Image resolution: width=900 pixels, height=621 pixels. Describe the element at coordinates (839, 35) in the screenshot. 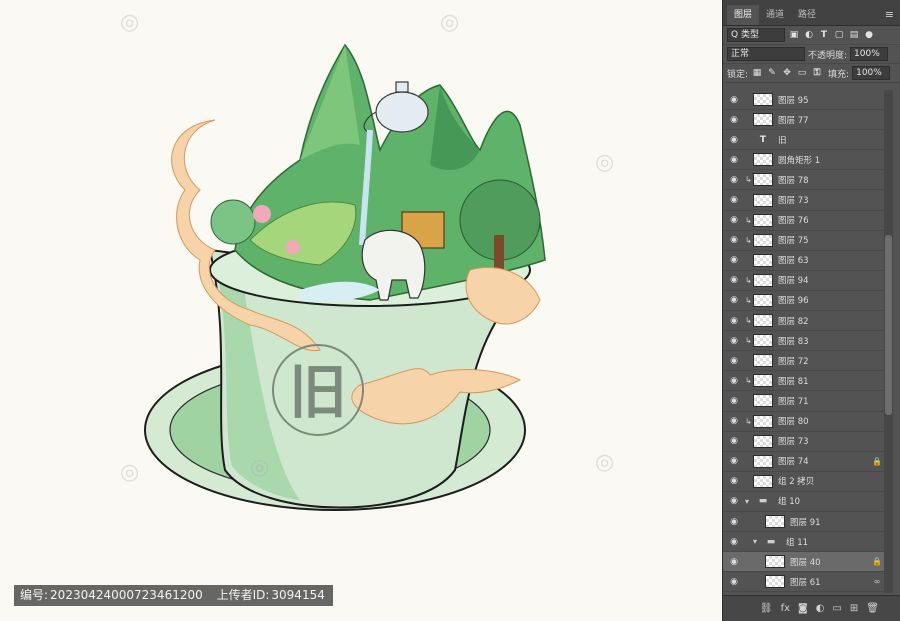

I see `shape-filter-icon: ▢` at that location.